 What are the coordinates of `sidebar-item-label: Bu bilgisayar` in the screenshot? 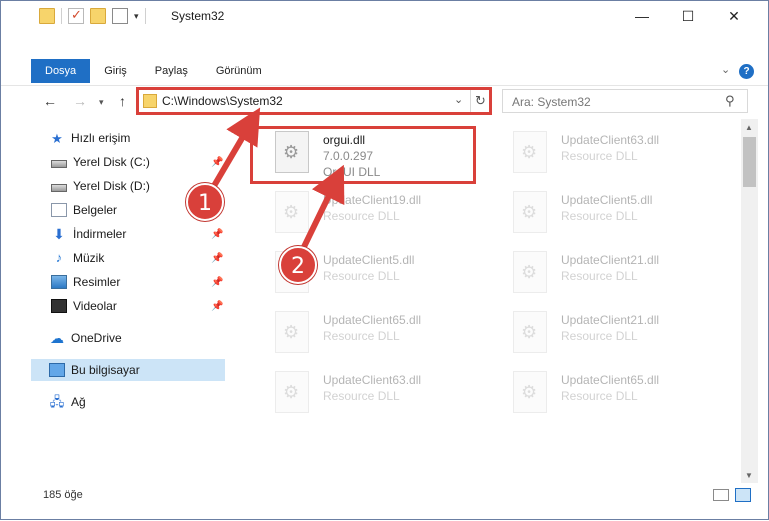 It's located at (105, 370).